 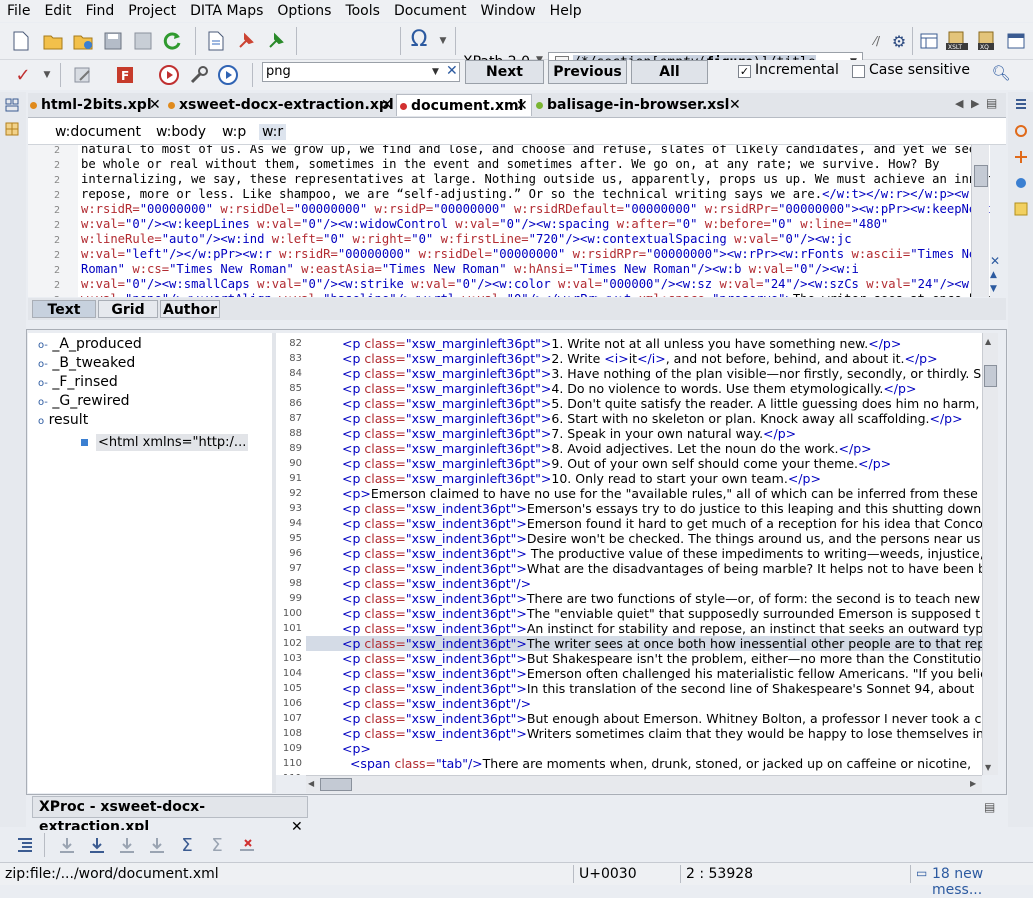 What do you see at coordinates (1021, 183) in the screenshot?
I see `transform-view-icon` at bounding box center [1021, 183].